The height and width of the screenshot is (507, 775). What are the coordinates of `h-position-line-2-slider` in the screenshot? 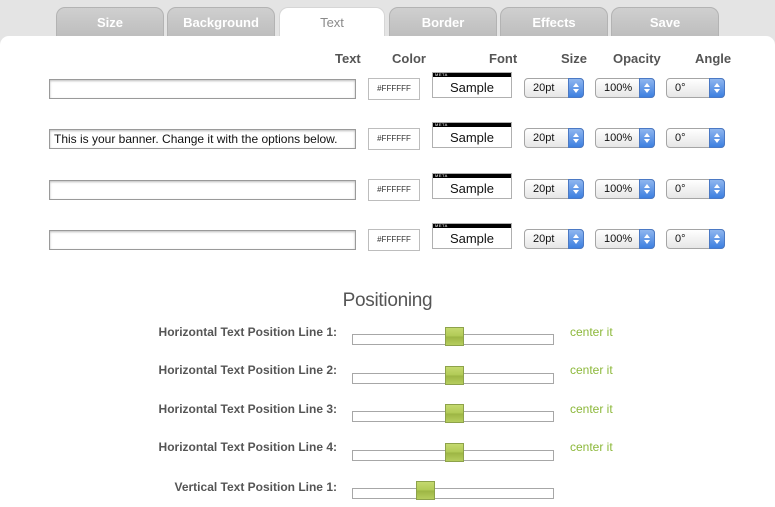 It's located at (453, 375).